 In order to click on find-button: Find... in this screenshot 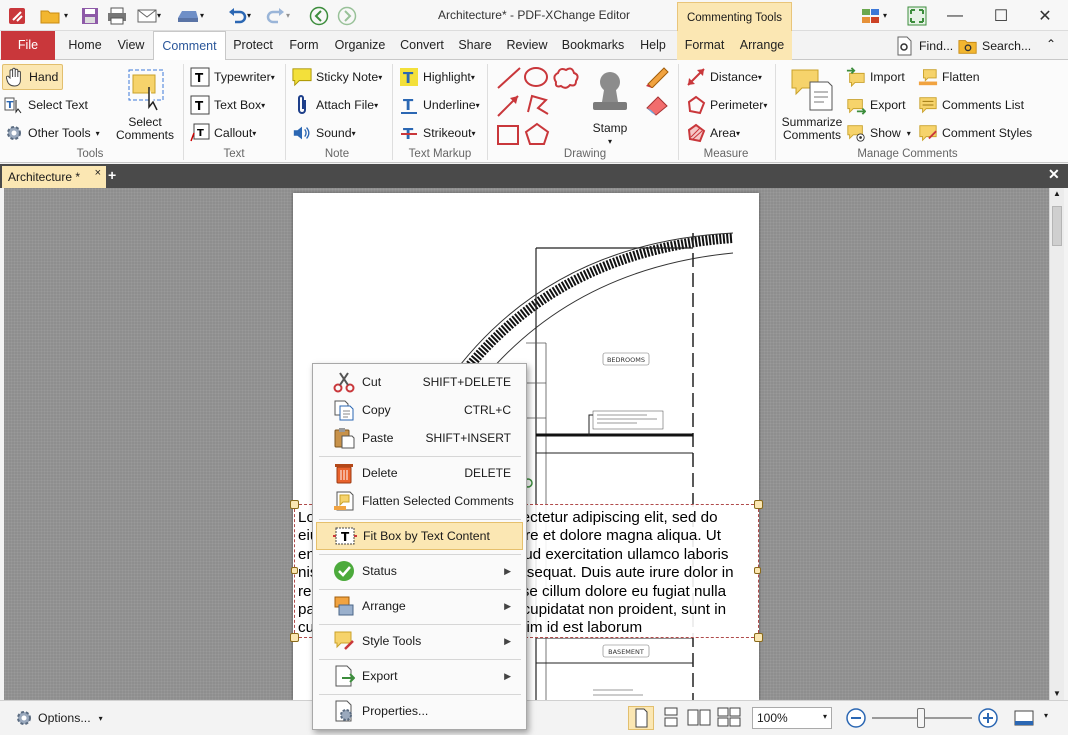, I will do `click(924, 46)`.